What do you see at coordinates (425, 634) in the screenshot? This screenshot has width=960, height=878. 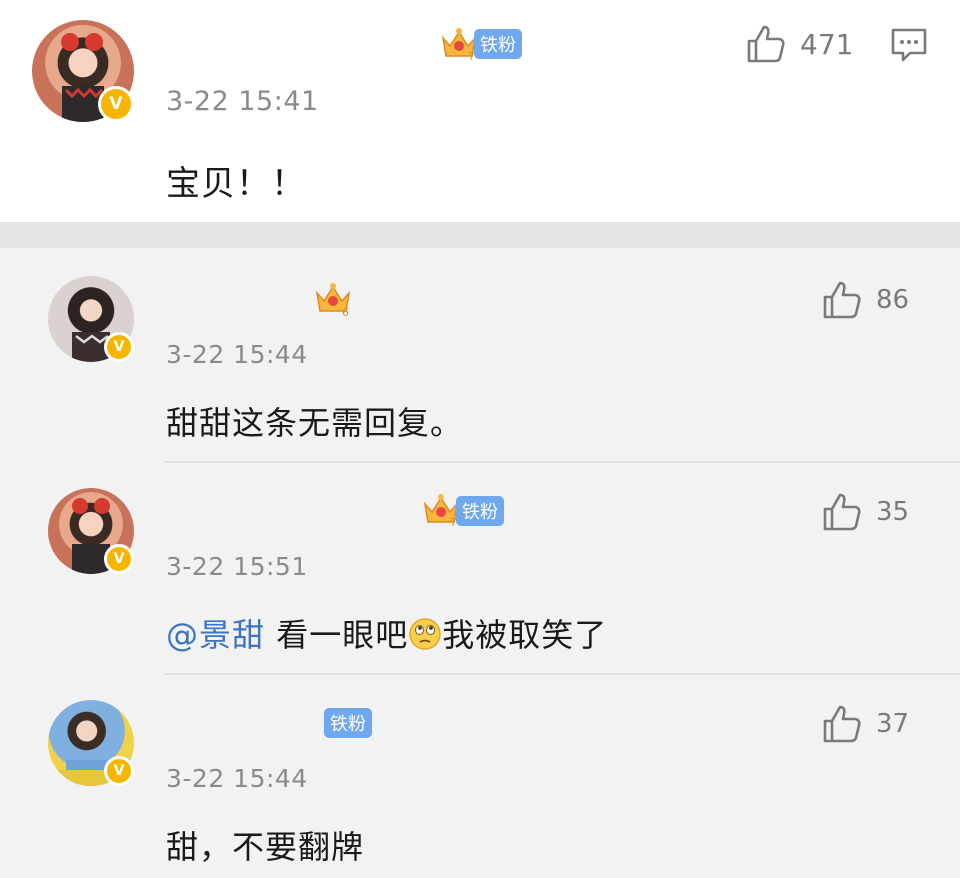 I see `rolling-eyes-emoji` at bounding box center [425, 634].